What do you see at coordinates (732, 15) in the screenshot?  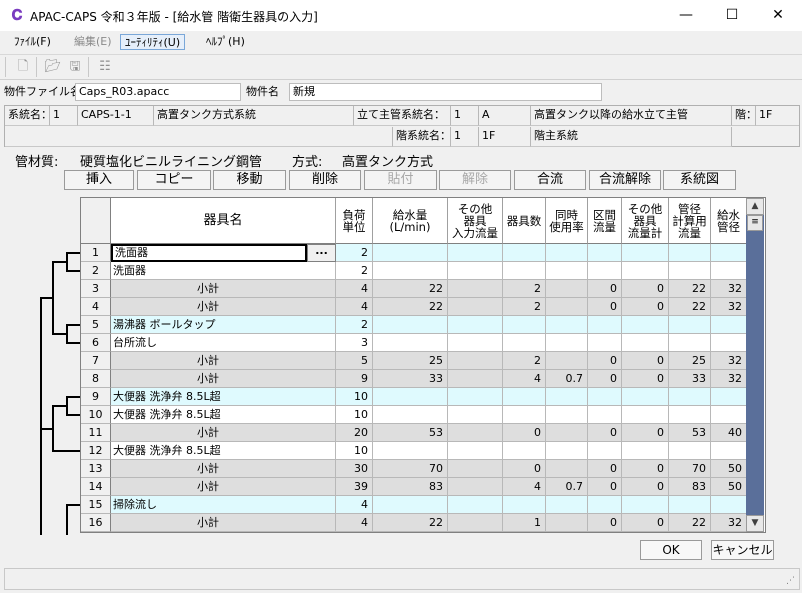 I see `maximize-button: ☐` at bounding box center [732, 15].